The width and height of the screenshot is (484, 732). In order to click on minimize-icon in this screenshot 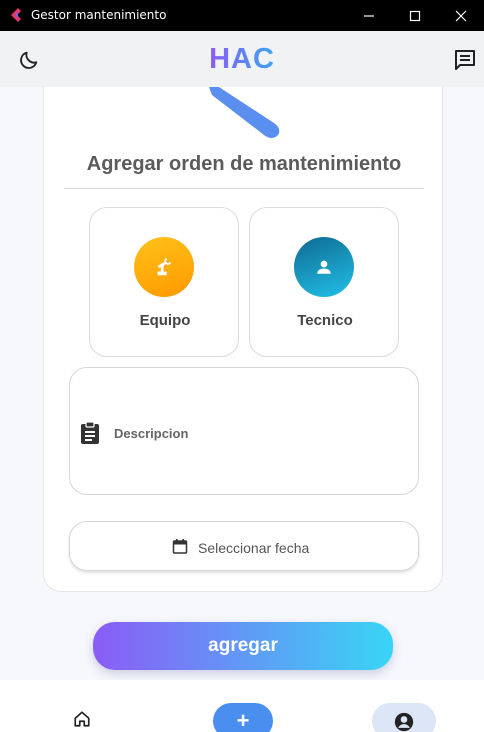, I will do `click(369, 15)`.